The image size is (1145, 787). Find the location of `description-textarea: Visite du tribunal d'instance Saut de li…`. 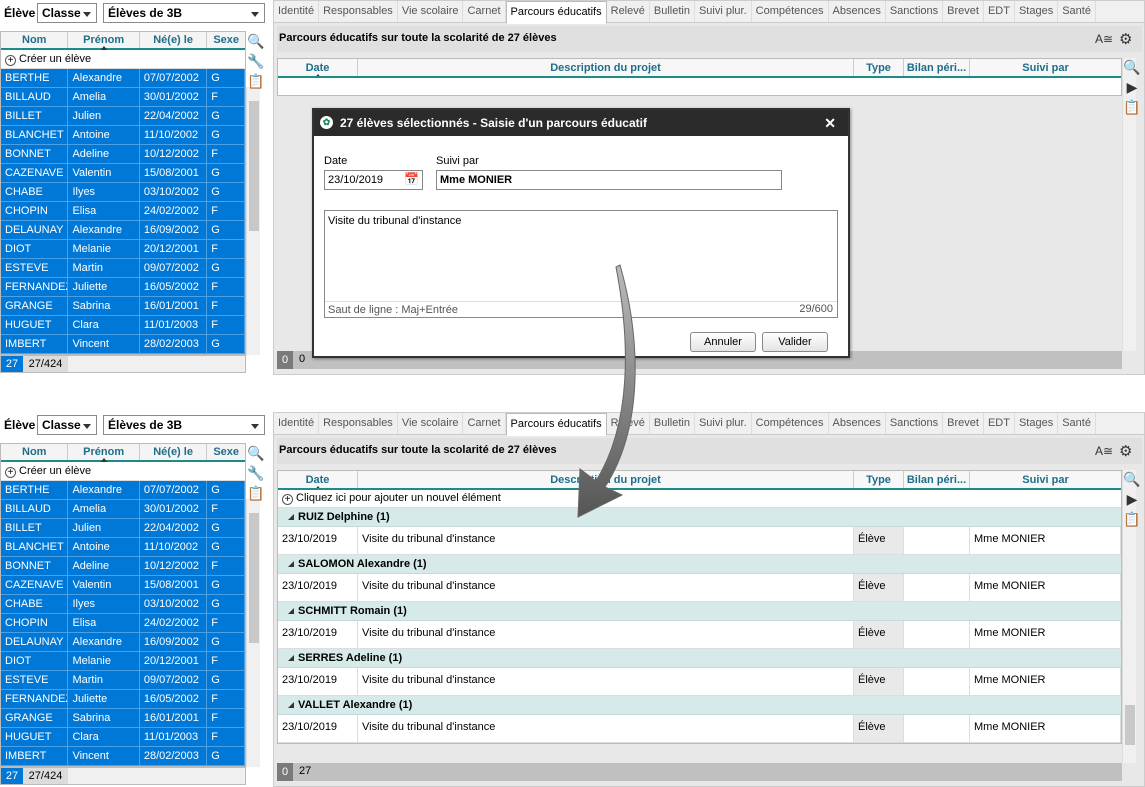

description-textarea: Visite du tribunal d'instance Saut de li… is located at coordinates (581, 264).